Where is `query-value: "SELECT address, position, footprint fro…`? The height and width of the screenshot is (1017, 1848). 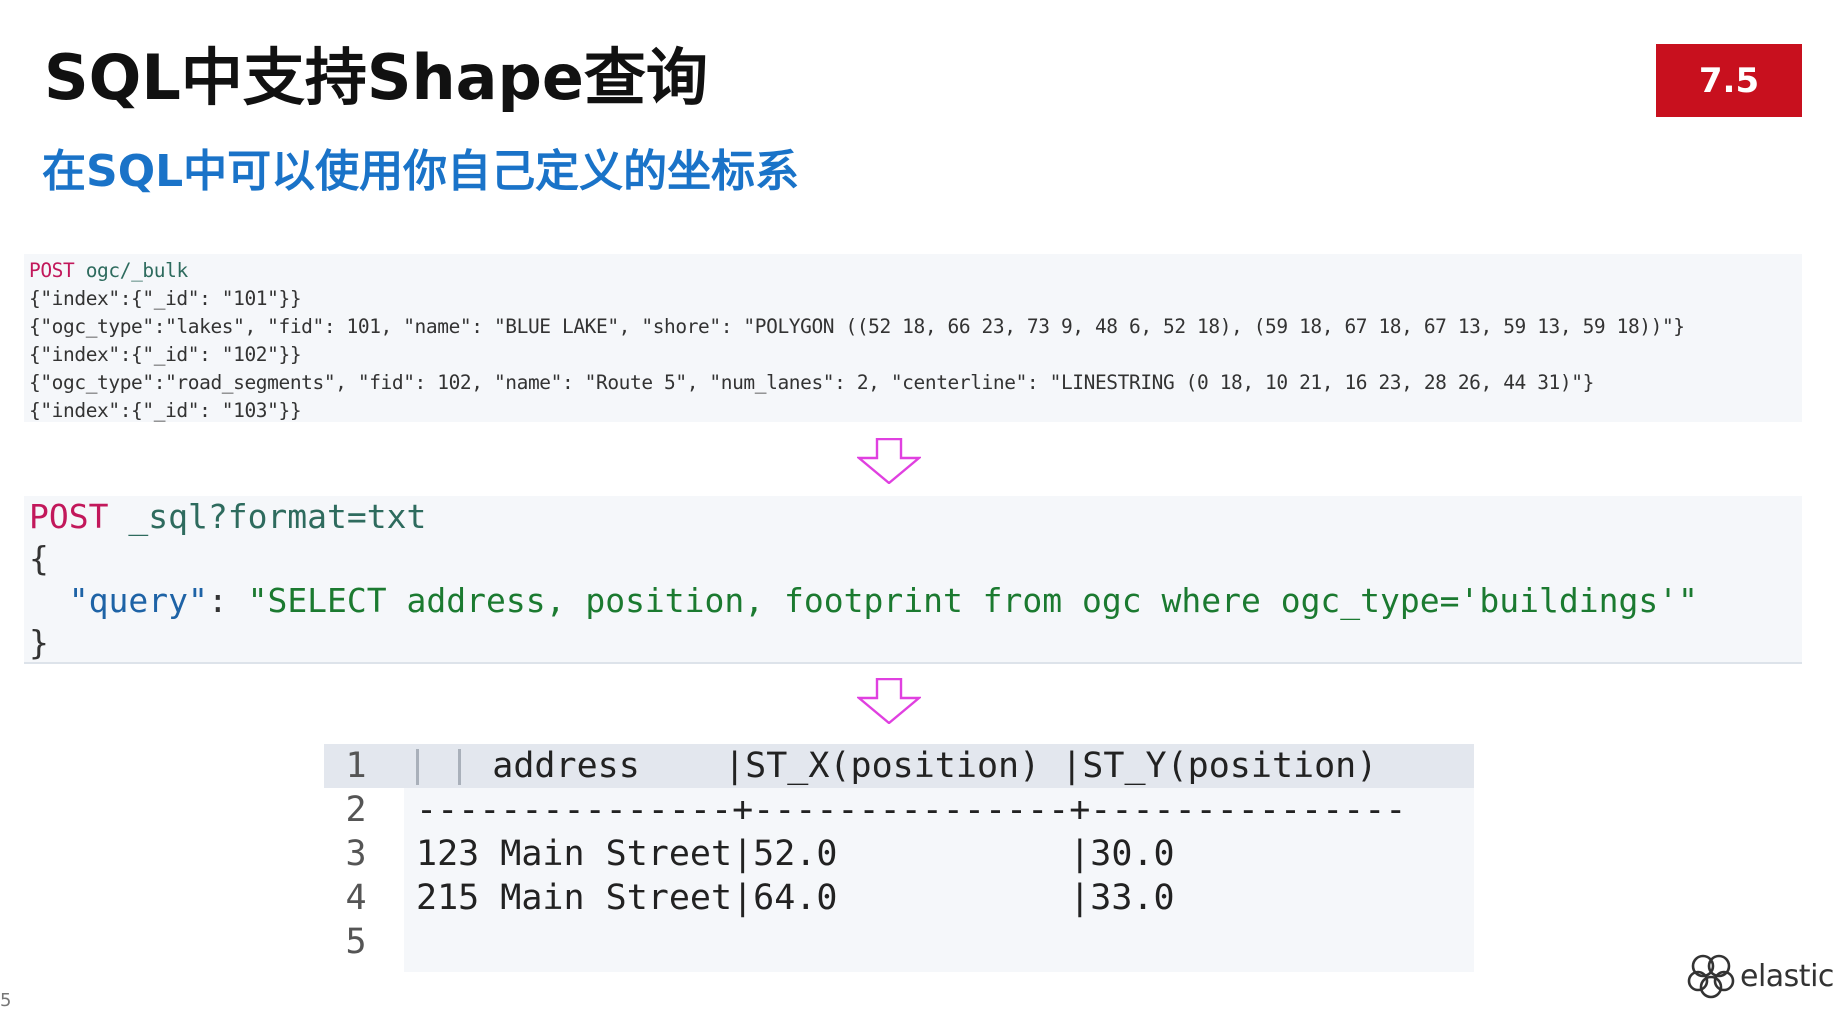
query-value: "SELECT address, position, footprint fro… is located at coordinates (972, 600).